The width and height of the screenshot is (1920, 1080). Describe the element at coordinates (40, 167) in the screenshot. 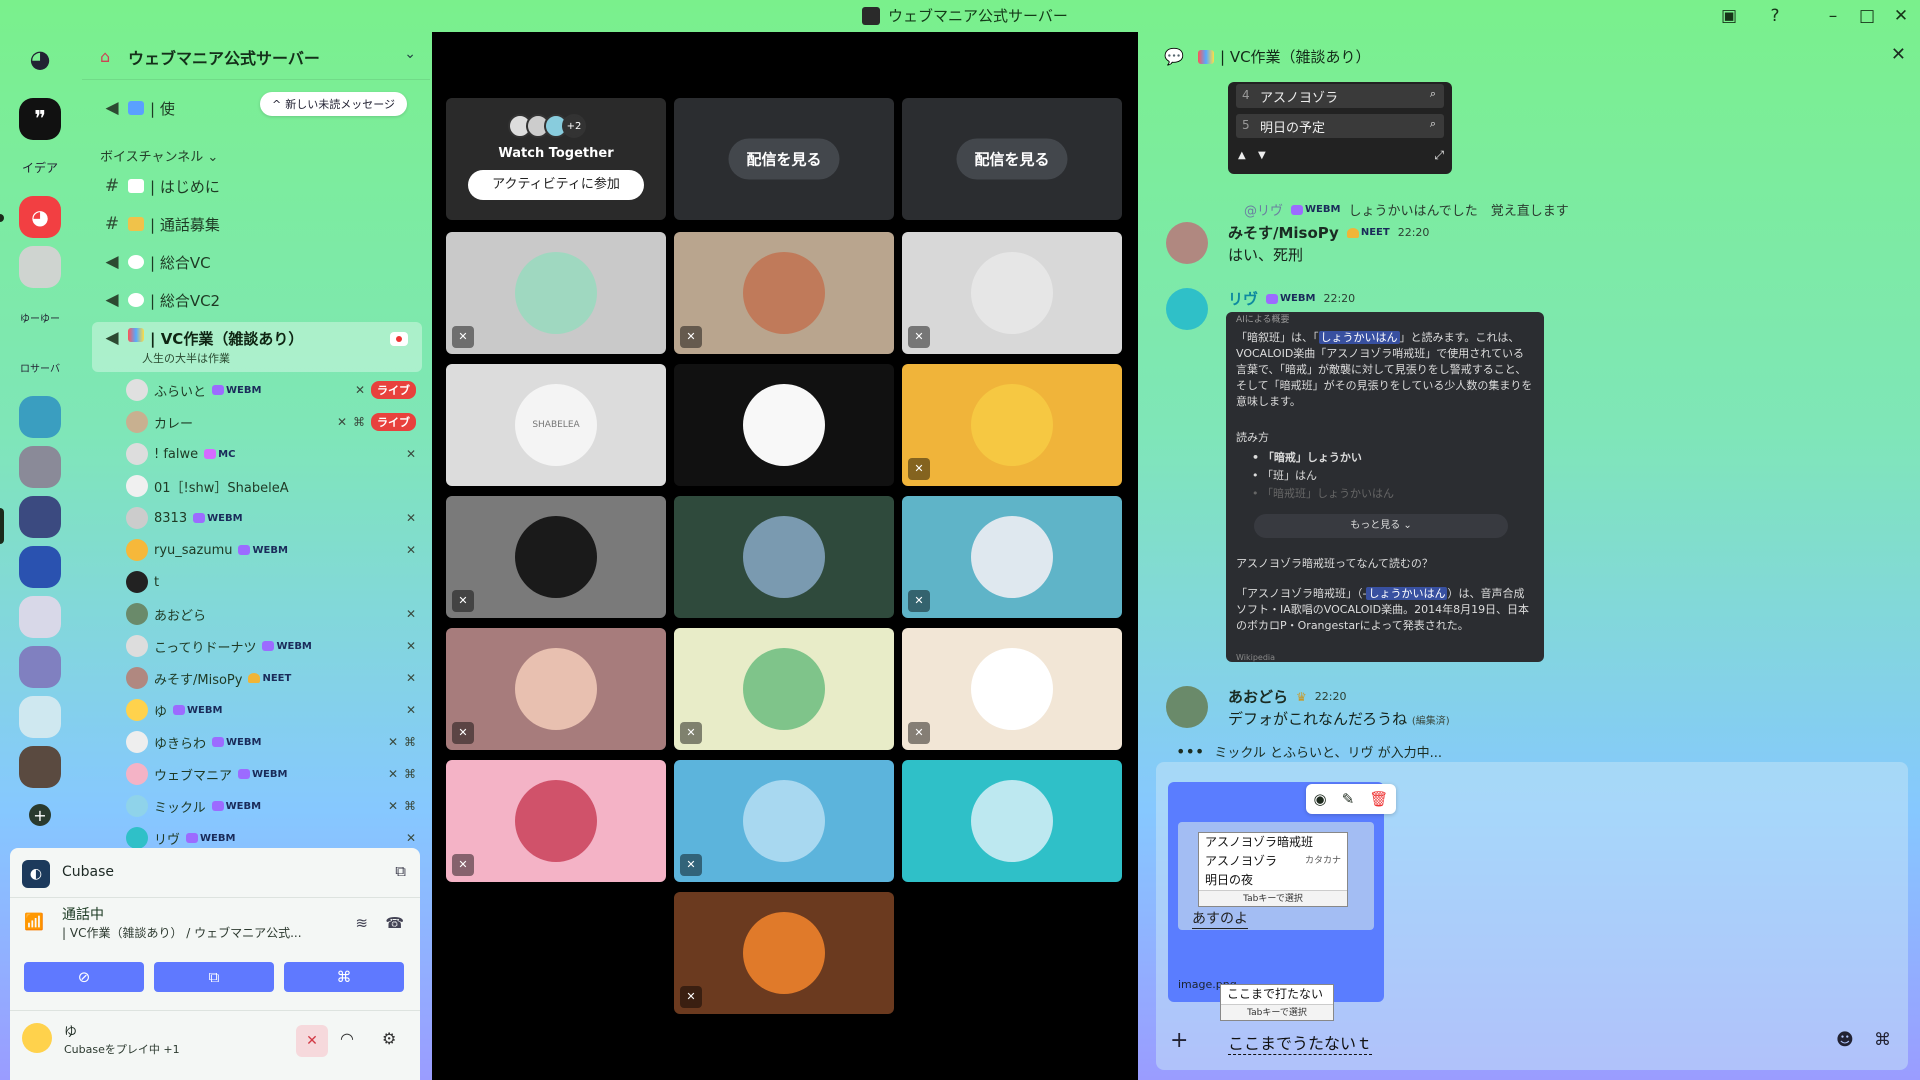

I see `server-idea: イデア` at that location.